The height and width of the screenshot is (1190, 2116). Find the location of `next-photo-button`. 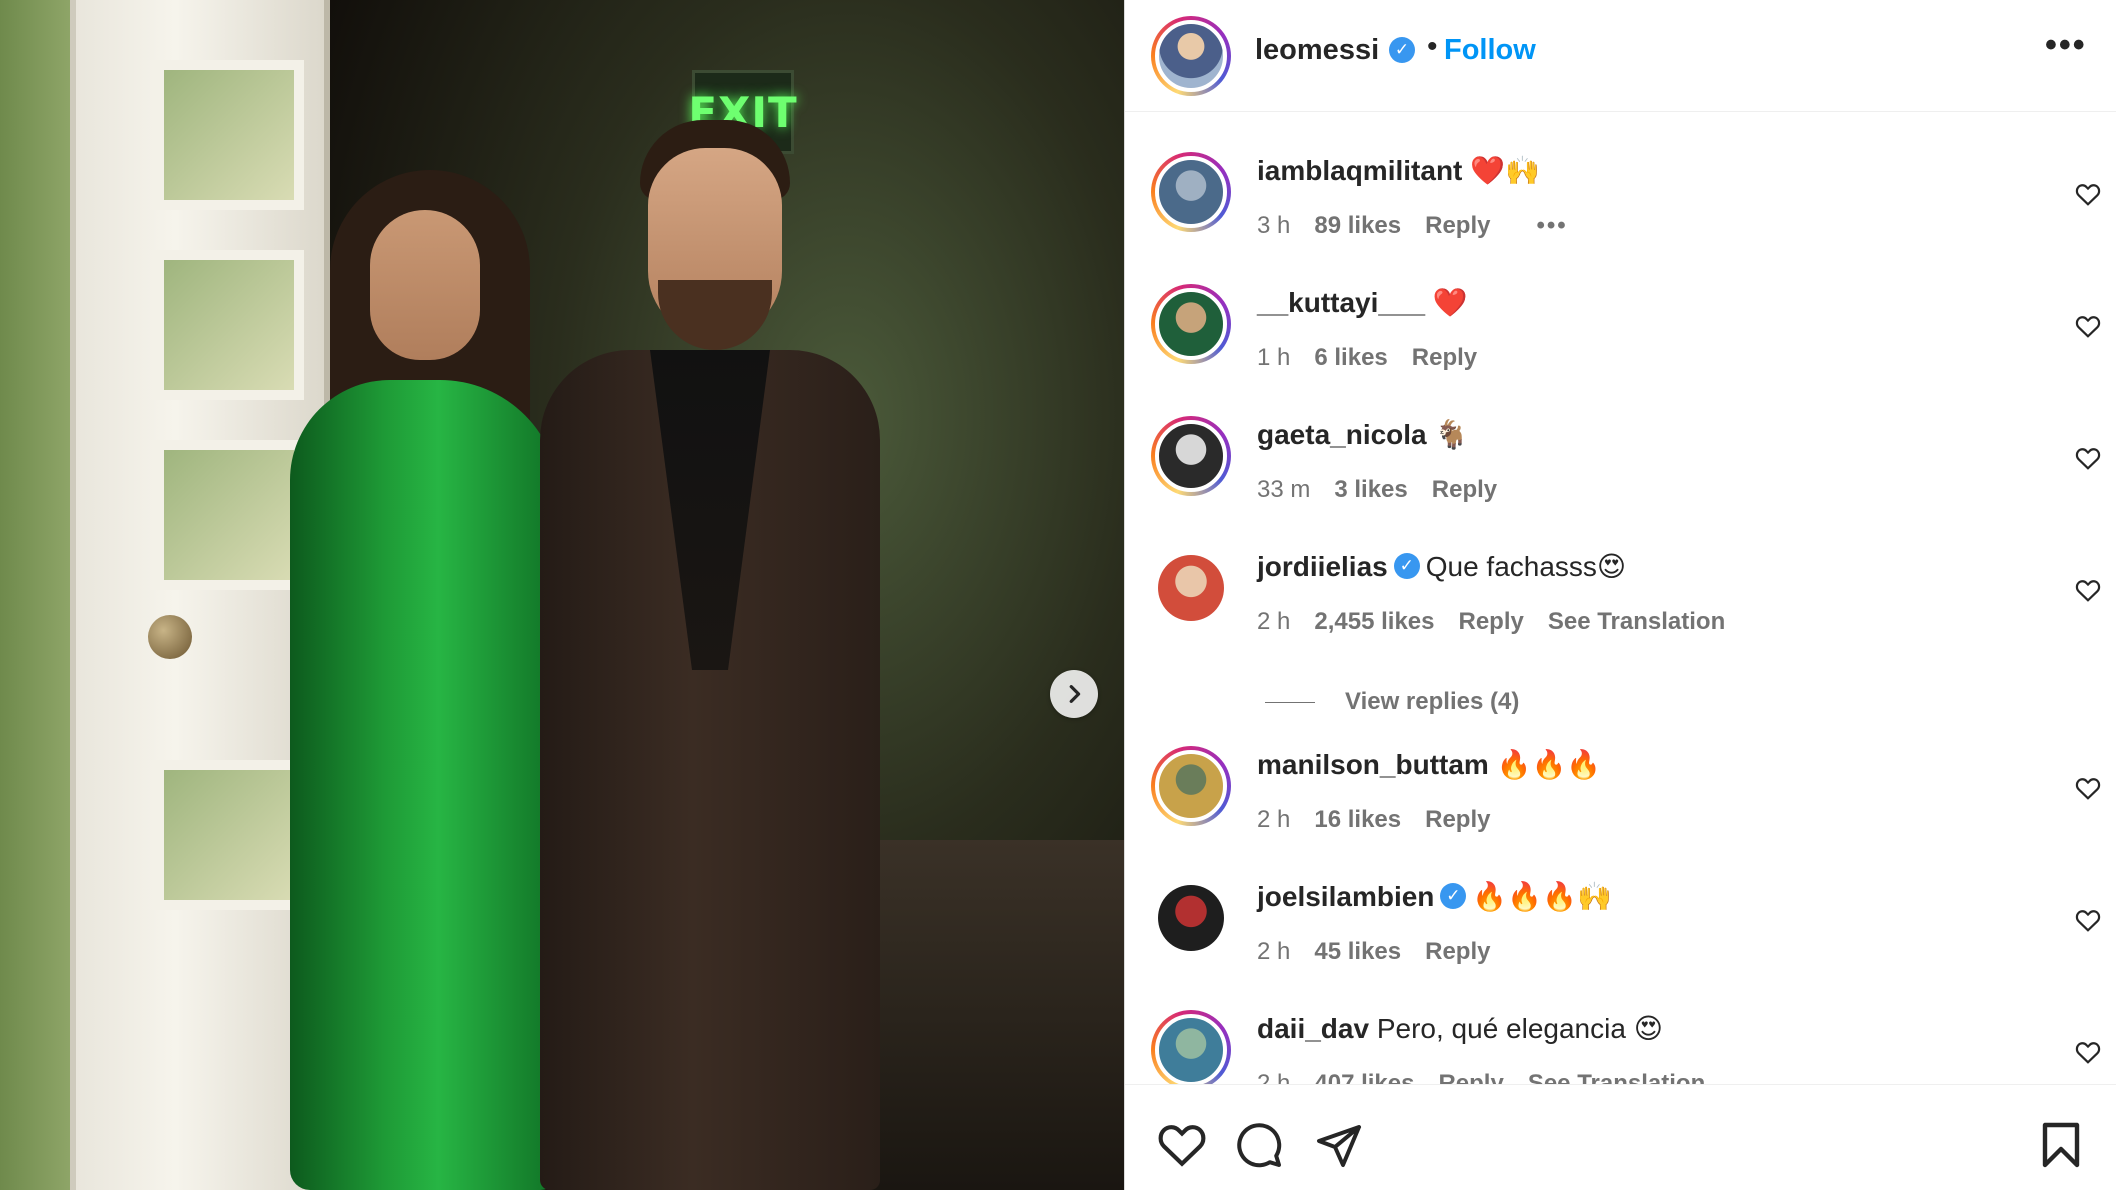

next-photo-button is located at coordinates (1074, 694).